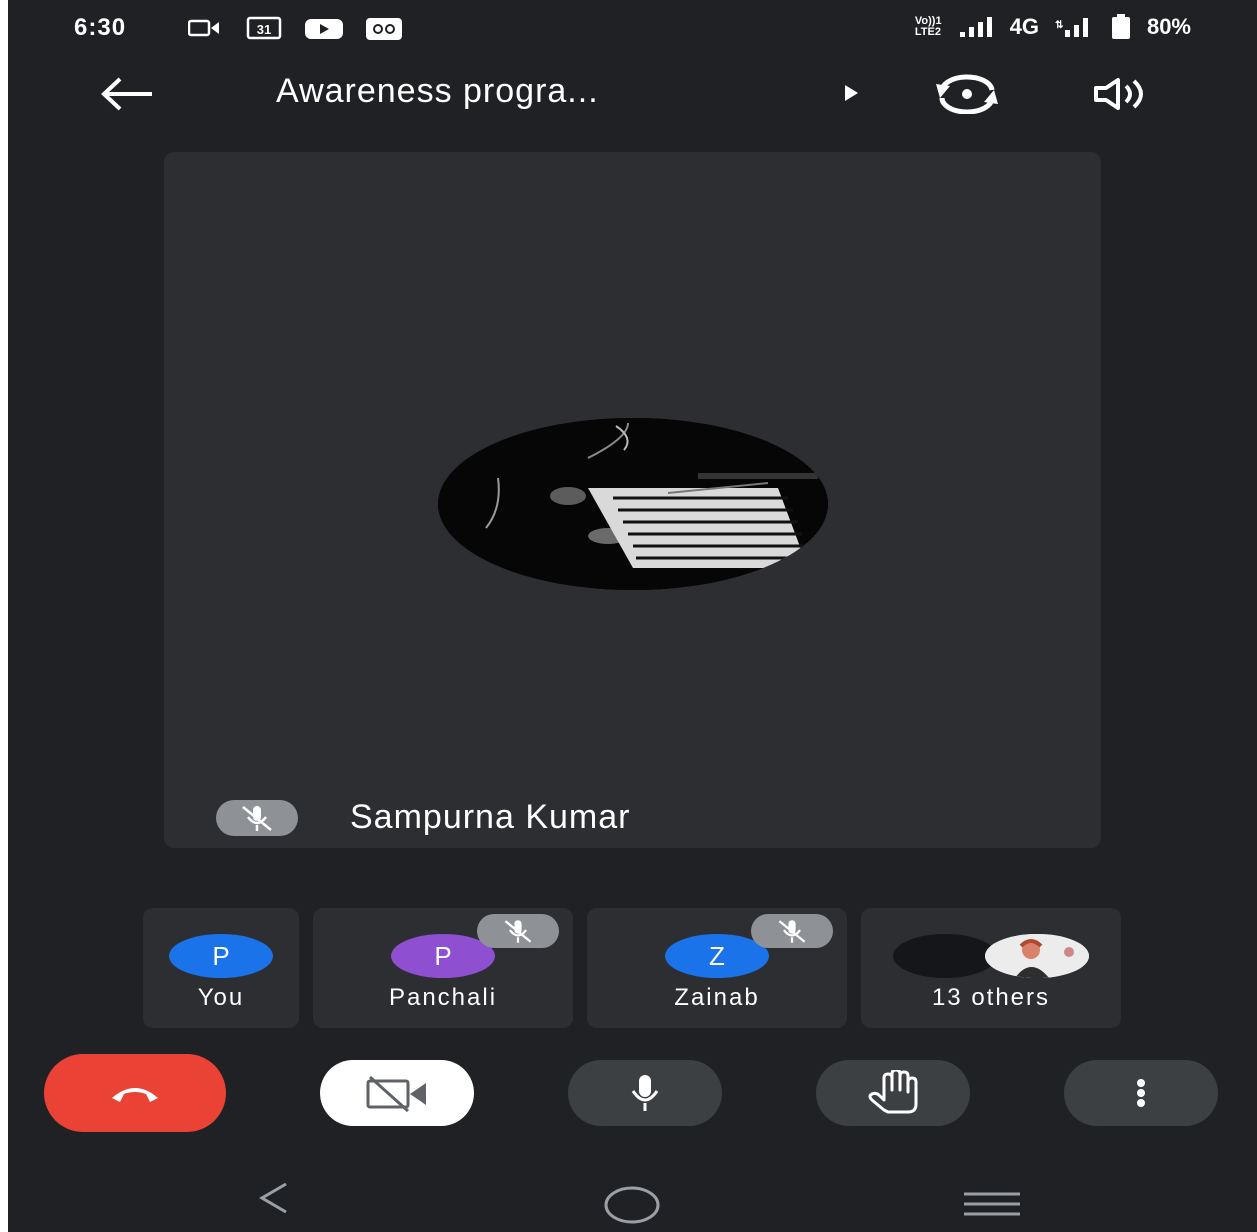 This screenshot has height=1232, width=1257. I want to click on microphone-icon, so click(645, 1093).